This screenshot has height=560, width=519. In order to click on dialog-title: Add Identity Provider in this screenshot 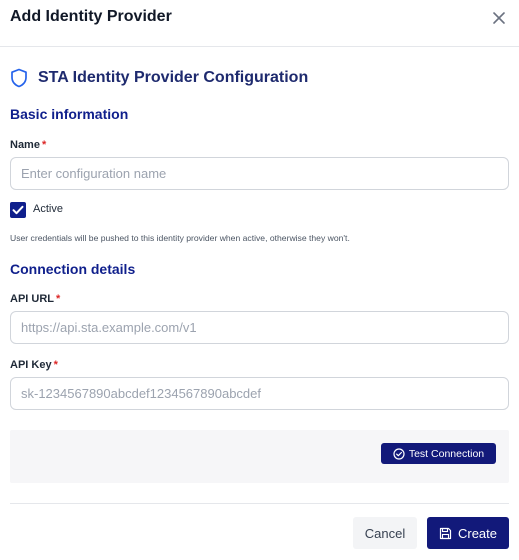, I will do `click(91, 16)`.